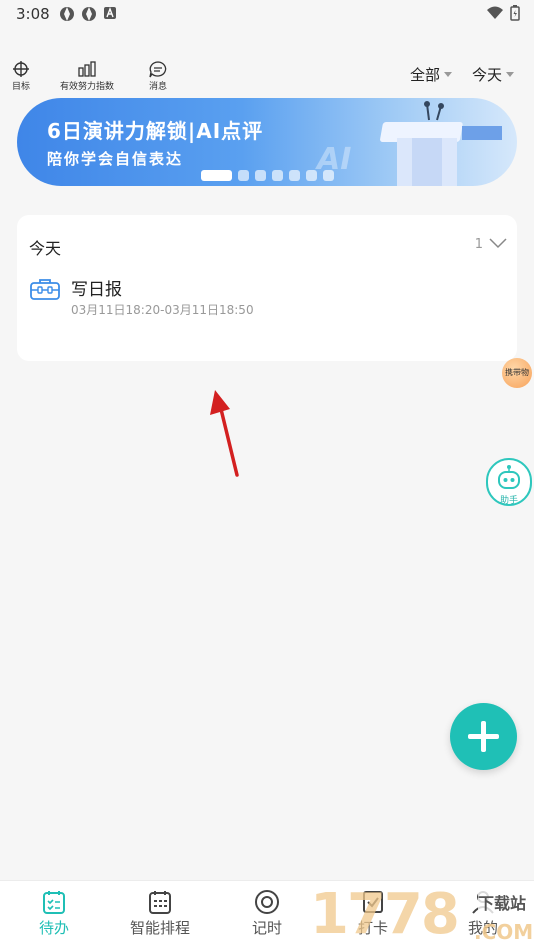 Image resolution: width=534 pixels, height=951 pixels. I want to click on task-count: 1, so click(478, 244).